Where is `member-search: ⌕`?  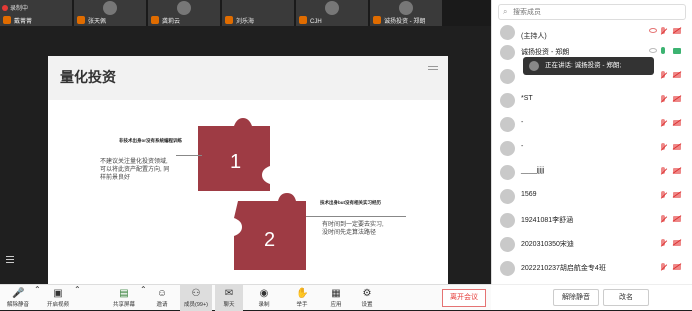
member-search: ⌕ is located at coordinates (592, 12).